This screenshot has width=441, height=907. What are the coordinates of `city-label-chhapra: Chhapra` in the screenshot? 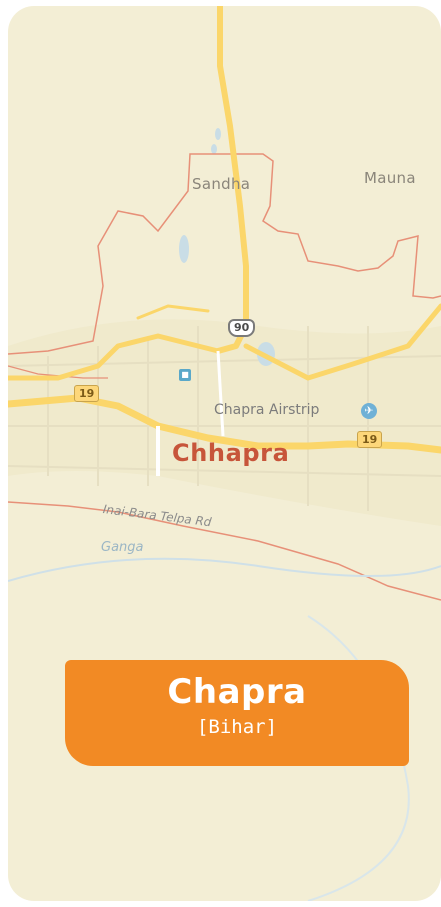 It's located at (231, 453).